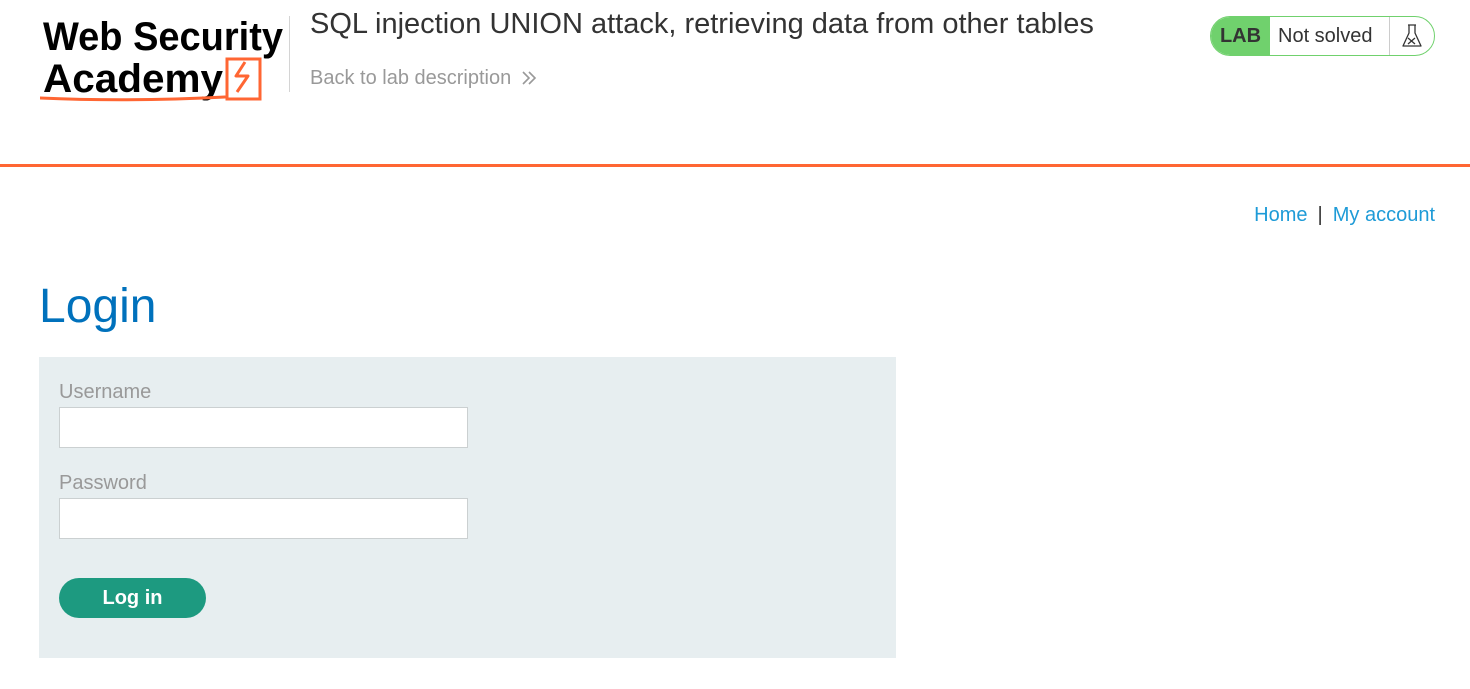 The image size is (1470, 689). What do you see at coordinates (1412, 36) in the screenshot?
I see `flask-icon` at bounding box center [1412, 36].